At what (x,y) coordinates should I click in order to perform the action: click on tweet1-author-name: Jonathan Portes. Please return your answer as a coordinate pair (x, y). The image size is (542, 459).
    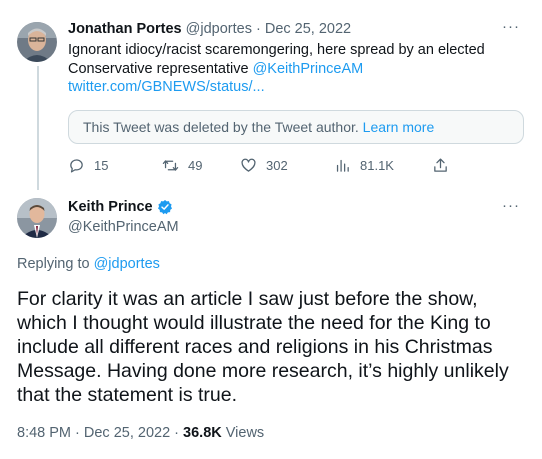
    Looking at the image, I should click on (125, 29).